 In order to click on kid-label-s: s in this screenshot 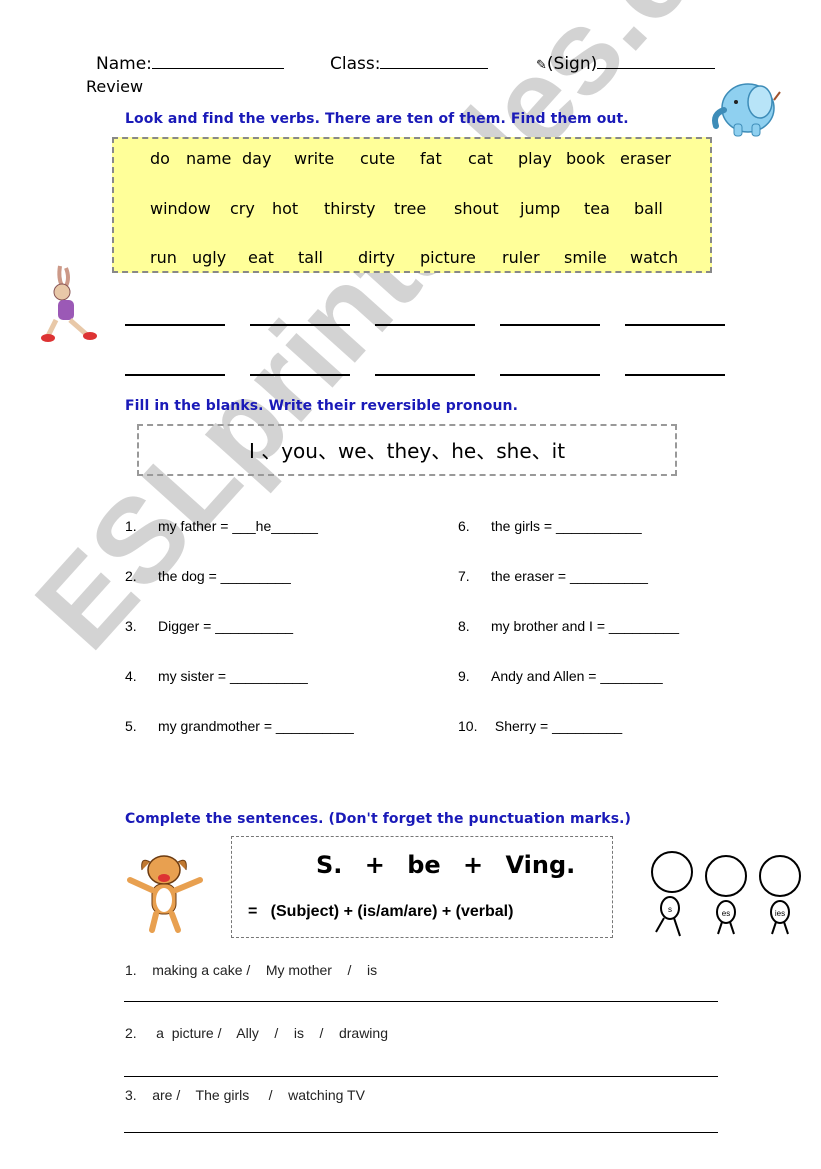, I will do `click(670, 909)`.